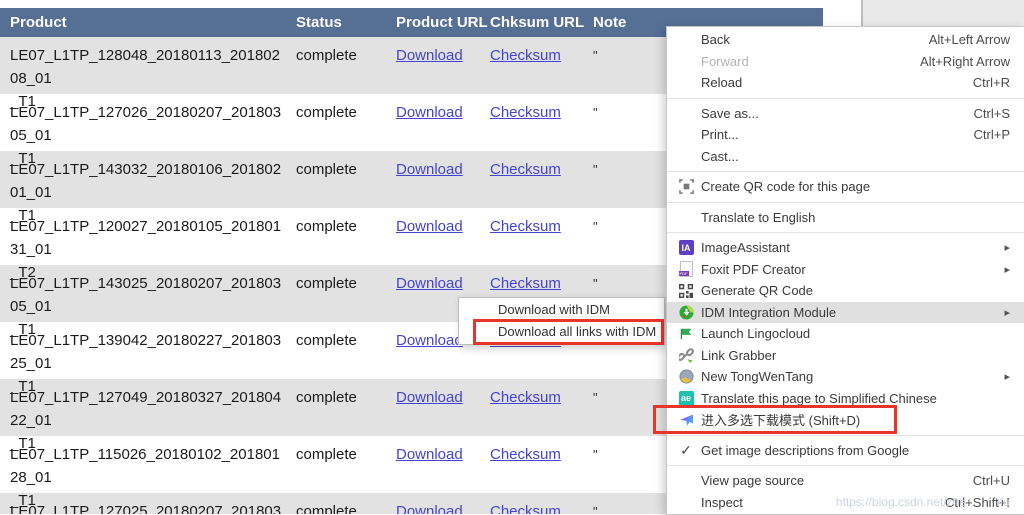  What do you see at coordinates (757, 291) in the screenshot?
I see `menu-item-label: Generate QR Code` at bounding box center [757, 291].